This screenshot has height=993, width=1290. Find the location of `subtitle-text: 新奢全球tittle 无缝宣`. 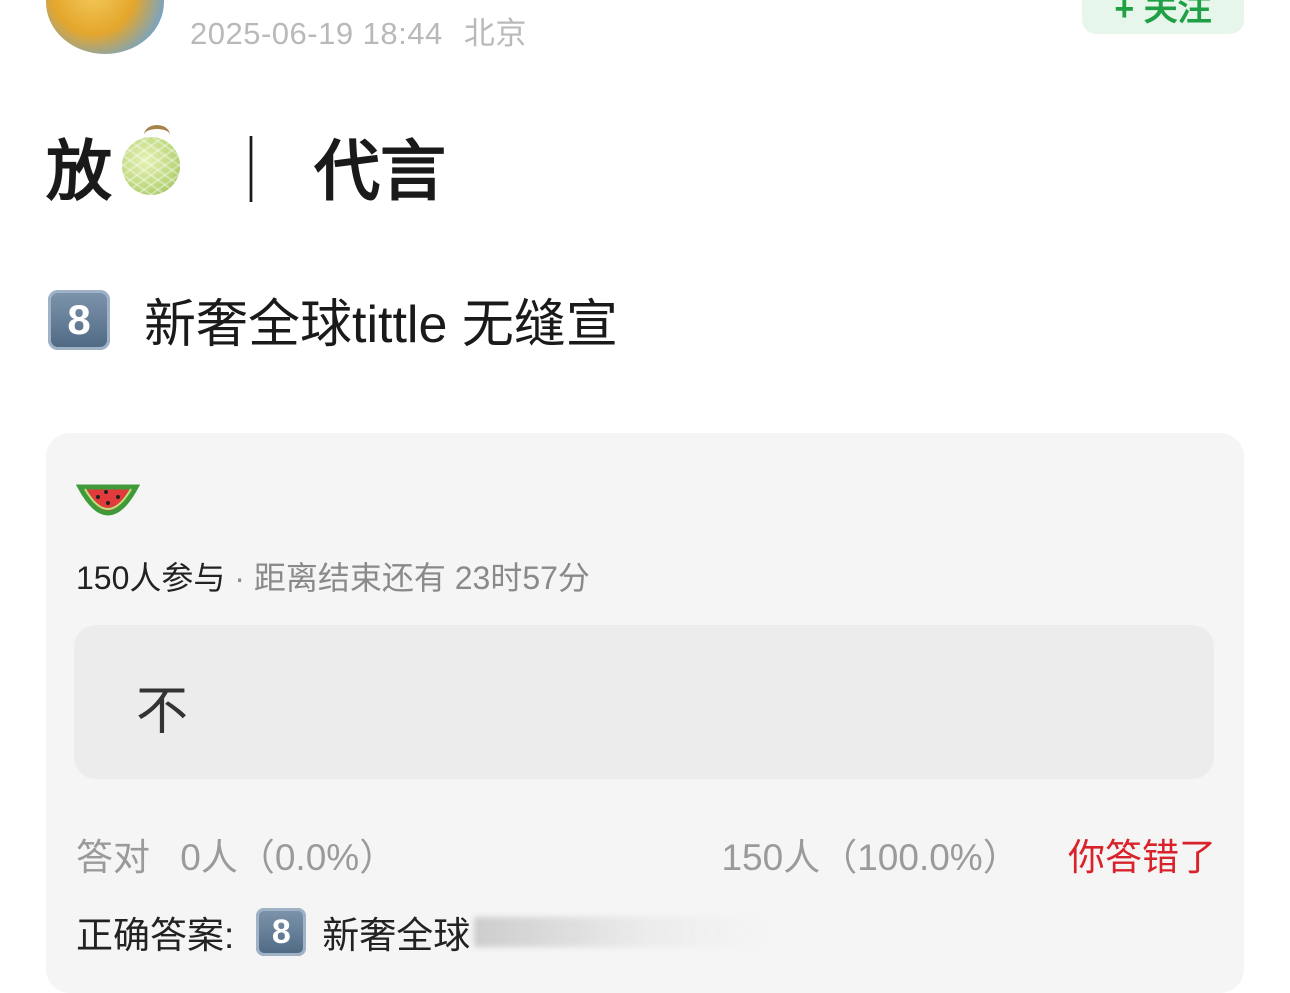

subtitle-text: 新奢全球tittle 无缝宣 is located at coordinates (381, 325).